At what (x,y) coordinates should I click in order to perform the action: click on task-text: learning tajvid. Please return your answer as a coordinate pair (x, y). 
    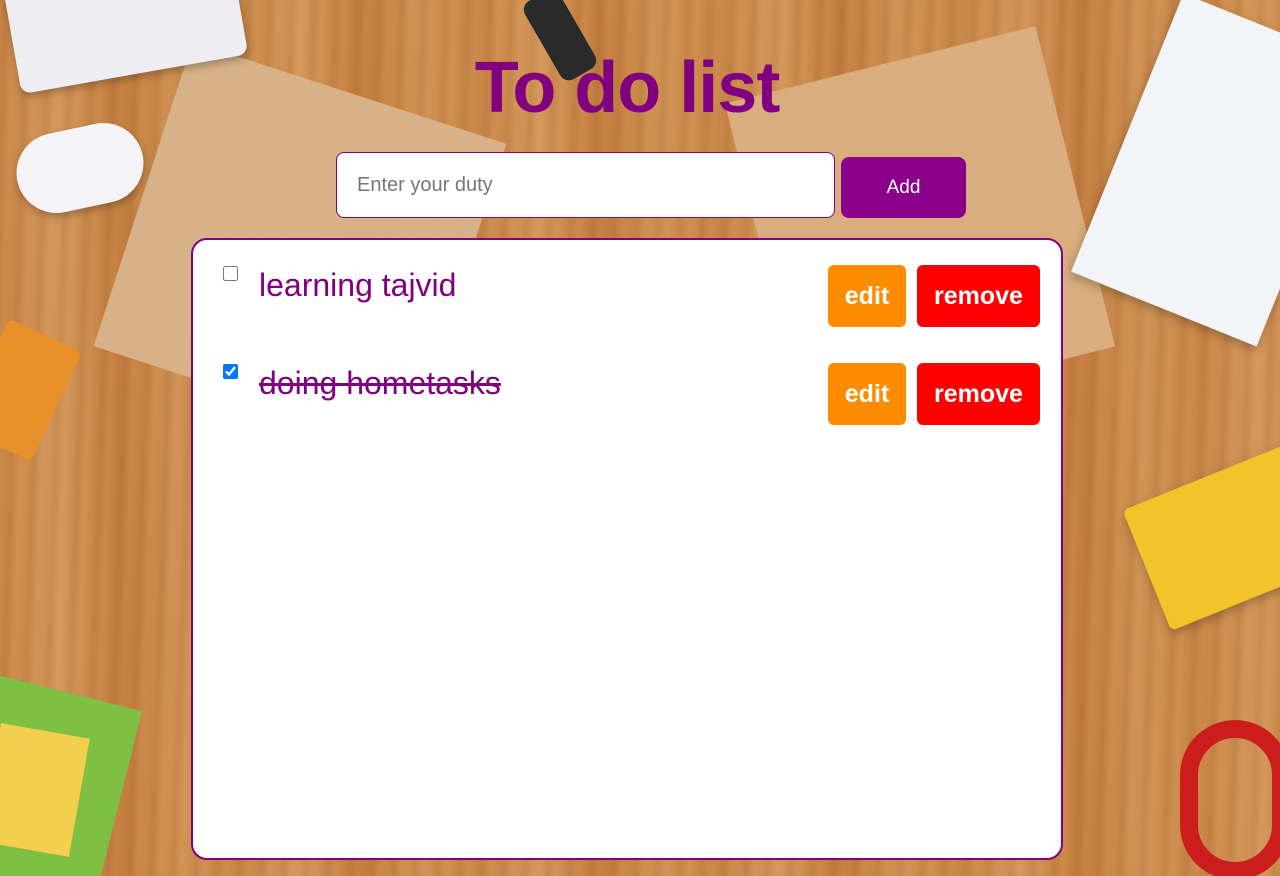
    Looking at the image, I should click on (358, 285).